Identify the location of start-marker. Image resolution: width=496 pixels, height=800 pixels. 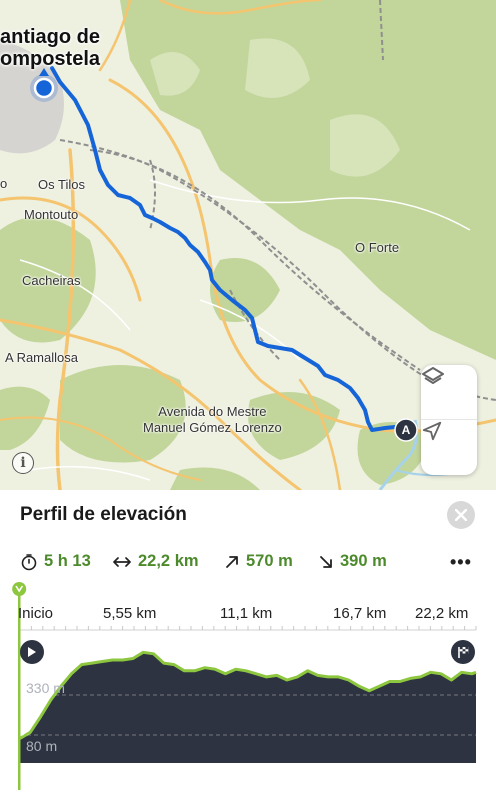
(32, 652).